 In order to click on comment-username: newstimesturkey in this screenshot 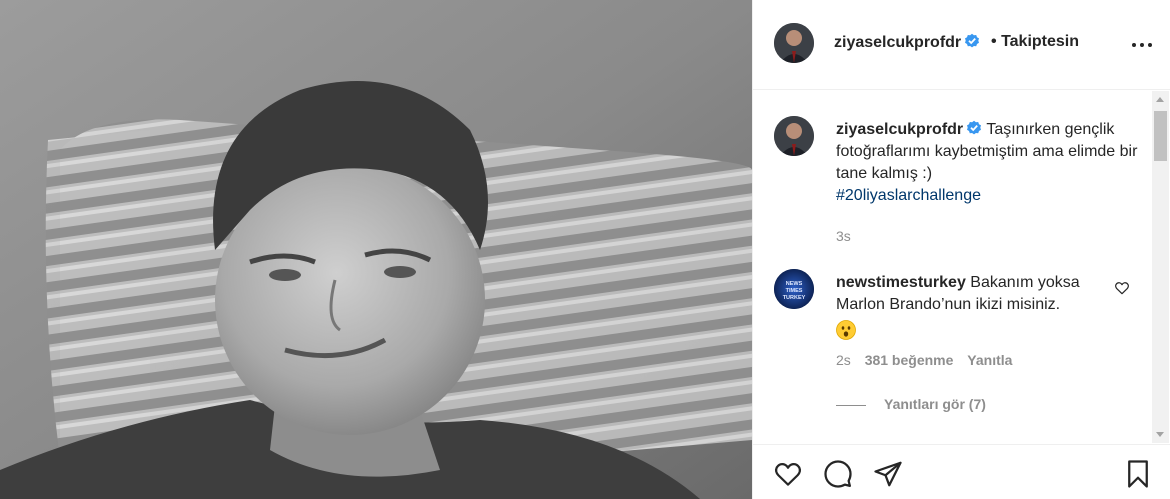, I will do `click(901, 282)`.